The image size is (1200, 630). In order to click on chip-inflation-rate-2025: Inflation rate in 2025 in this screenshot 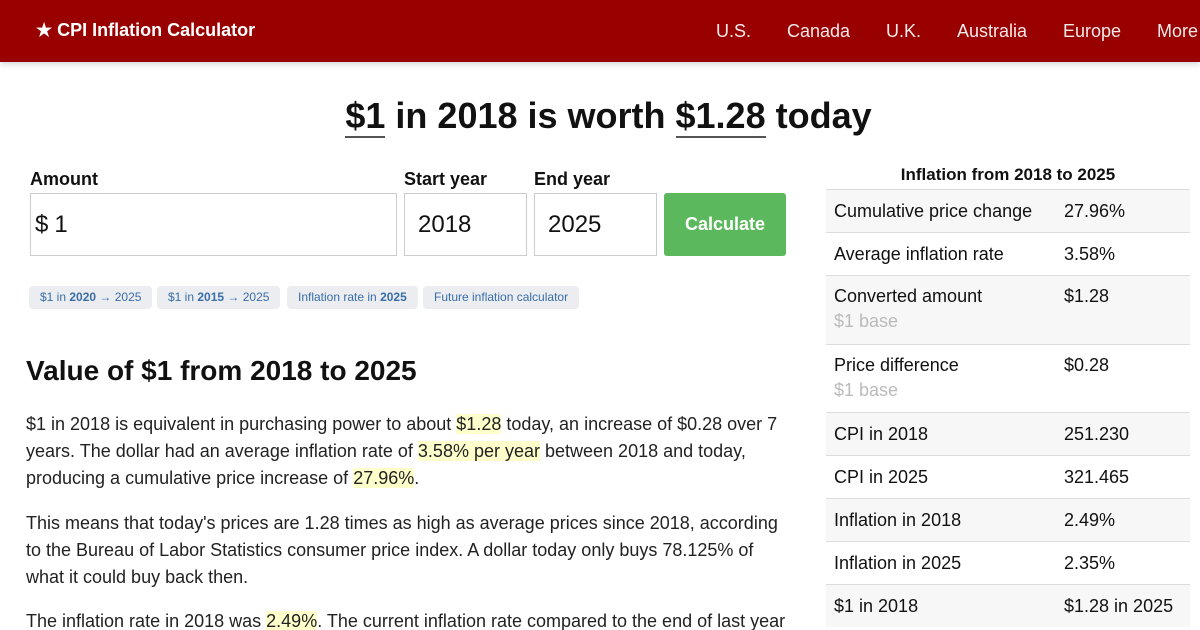, I will do `click(352, 297)`.